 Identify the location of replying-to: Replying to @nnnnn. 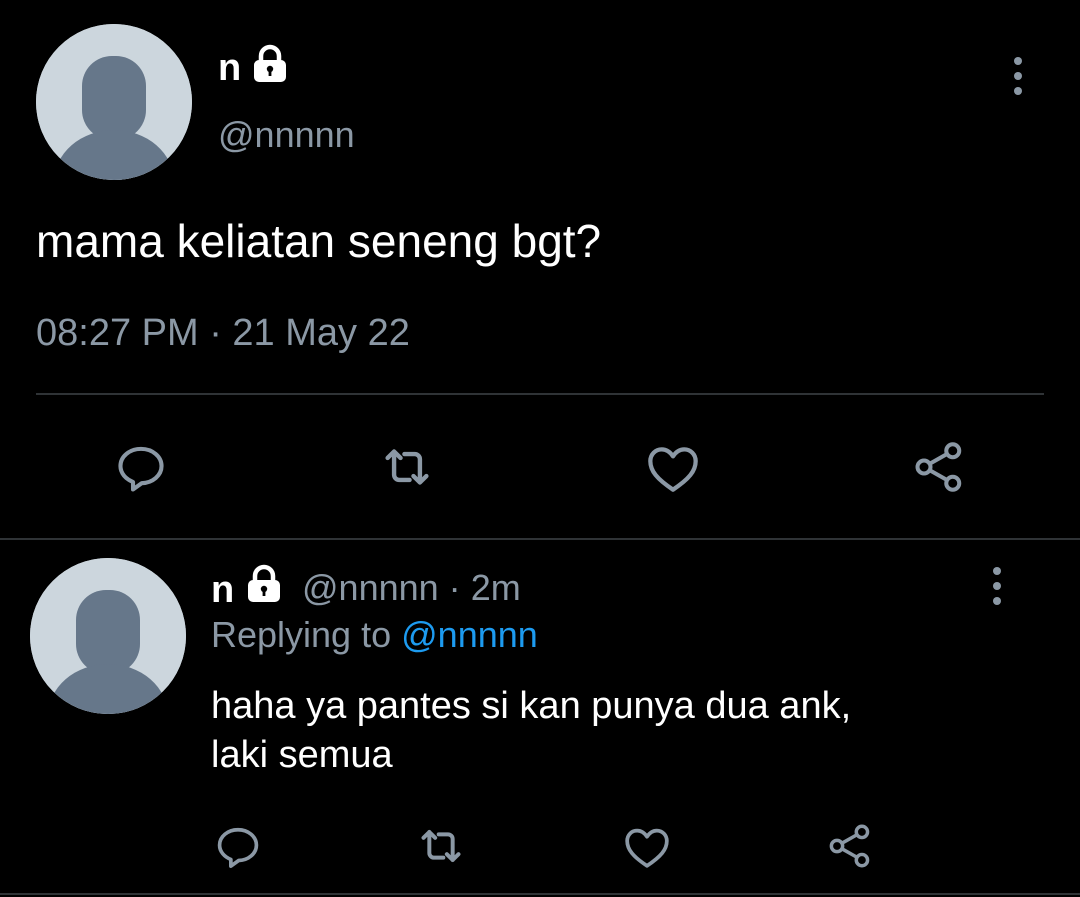
(374, 635).